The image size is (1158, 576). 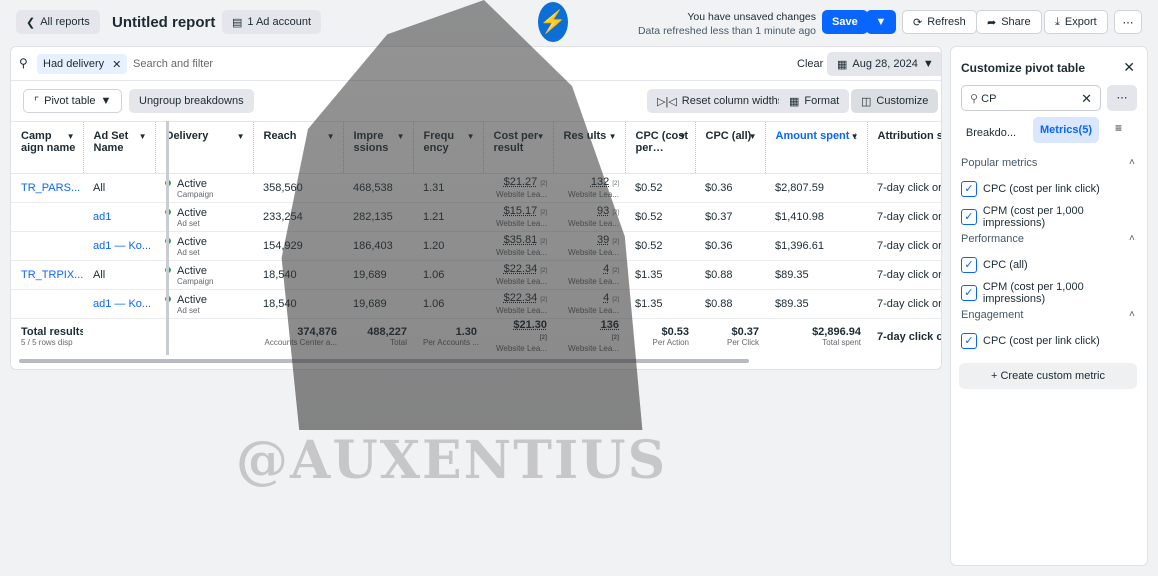 I want to click on results-number: 93, so click(x=603, y=211).